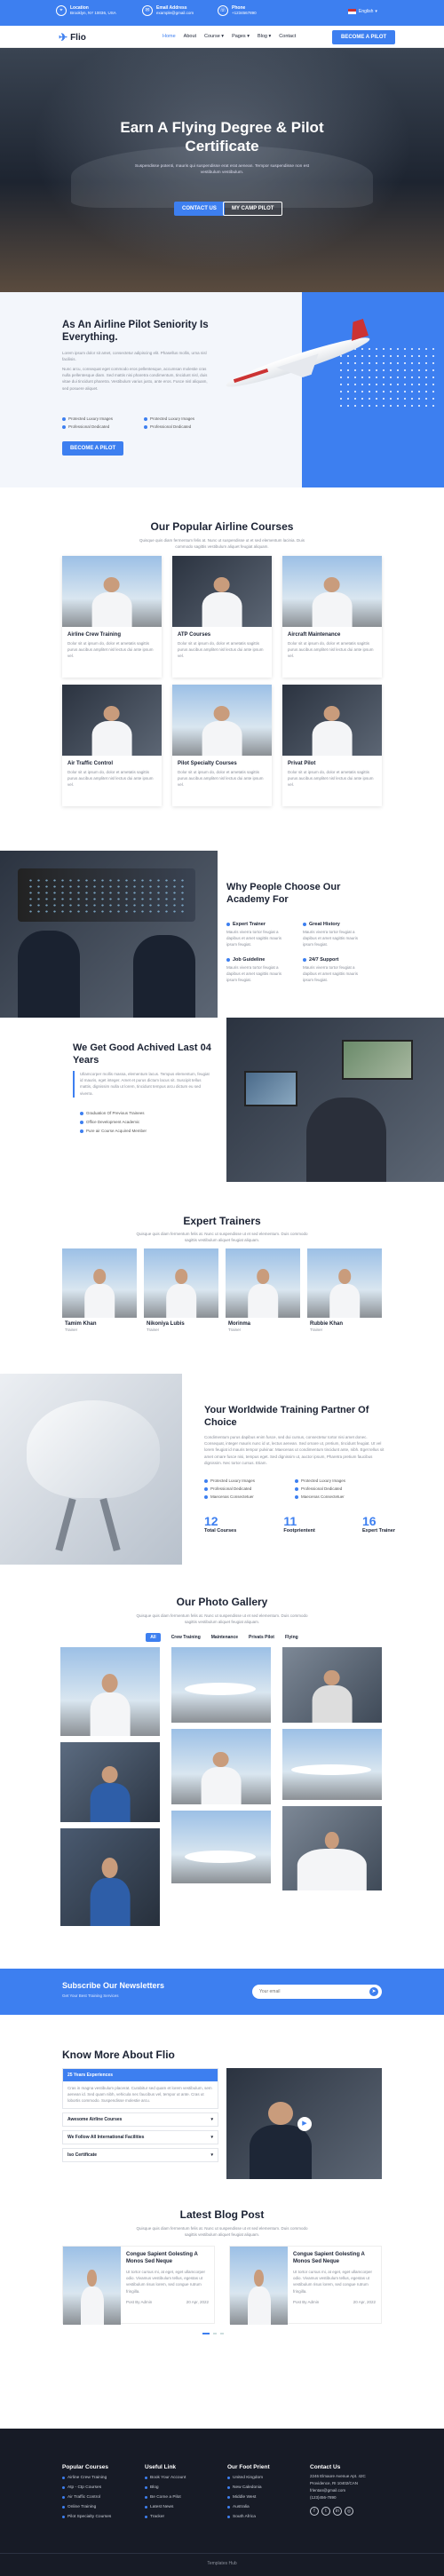 The image size is (444, 2576). What do you see at coordinates (140, 2075) in the screenshot?
I see `faq-question: 25 Years Experiences` at bounding box center [140, 2075].